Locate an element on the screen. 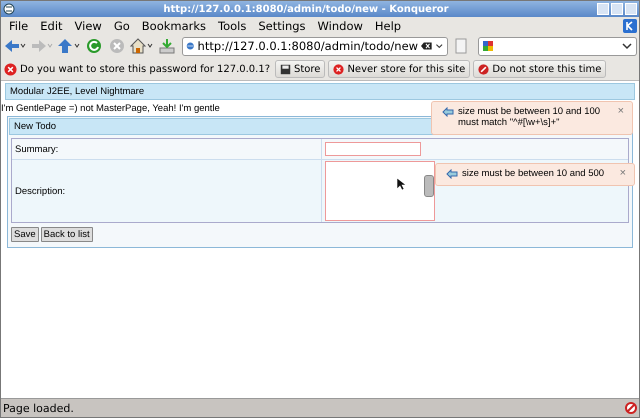 This screenshot has width=640, height=418. page-header: Modular J2EE, Level Nightmare is located at coordinates (320, 91).